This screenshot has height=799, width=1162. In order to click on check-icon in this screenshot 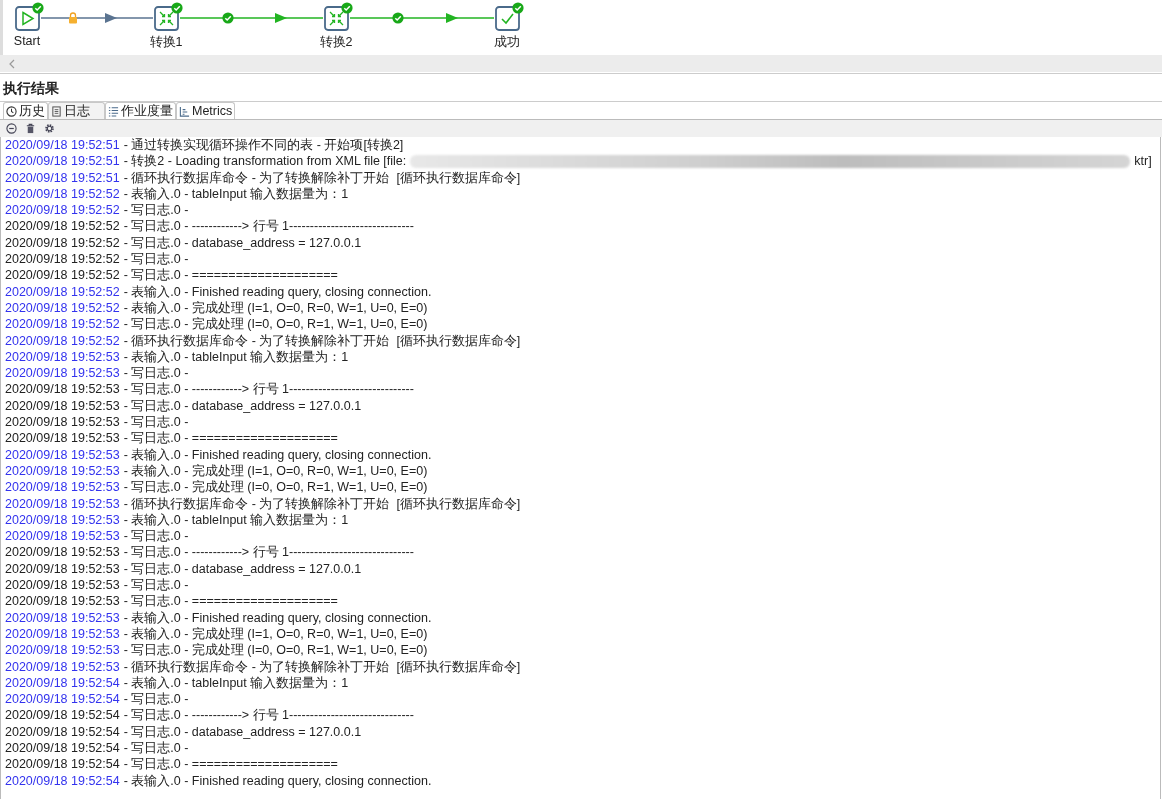, I will do `click(398, 18)`.